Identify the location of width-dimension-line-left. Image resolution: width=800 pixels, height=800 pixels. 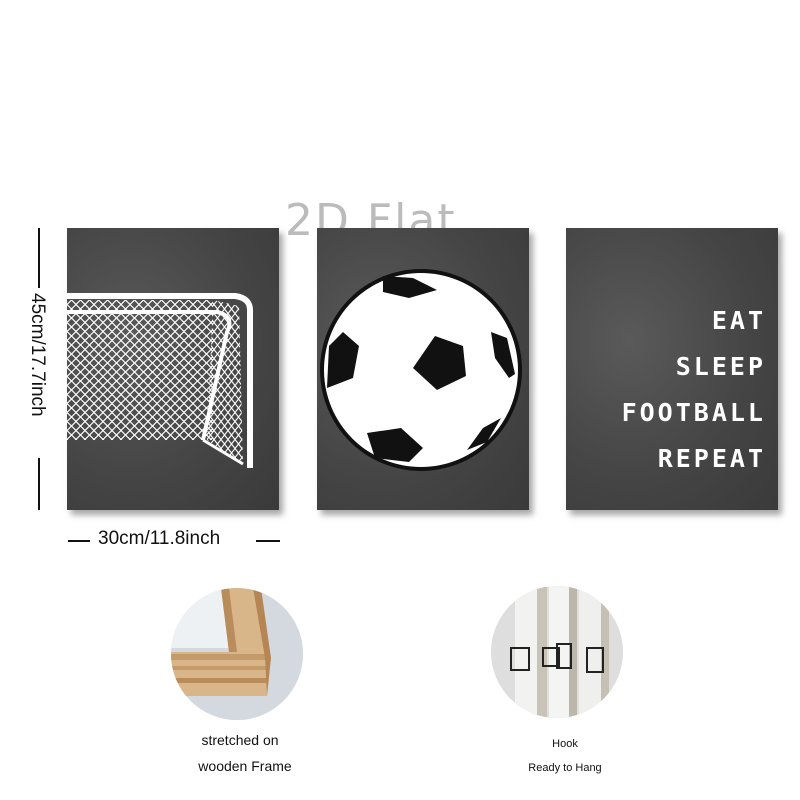
(79, 541).